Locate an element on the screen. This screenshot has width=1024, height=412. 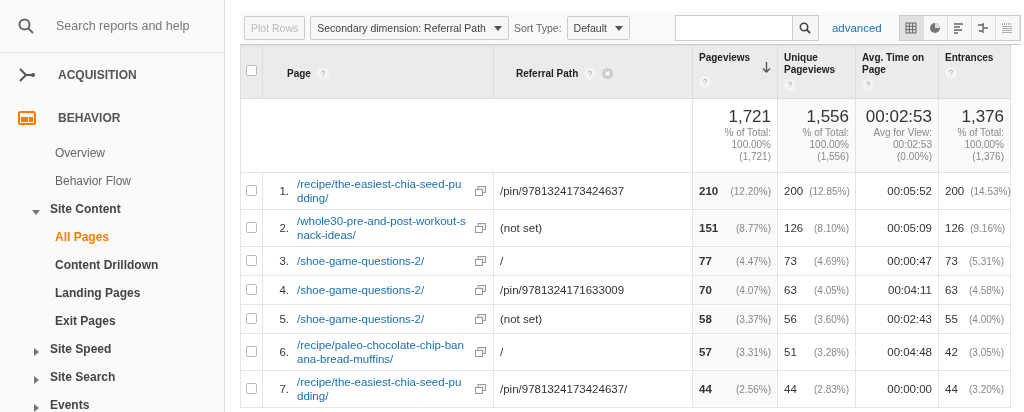
remove-icon is located at coordinates (608, 73).